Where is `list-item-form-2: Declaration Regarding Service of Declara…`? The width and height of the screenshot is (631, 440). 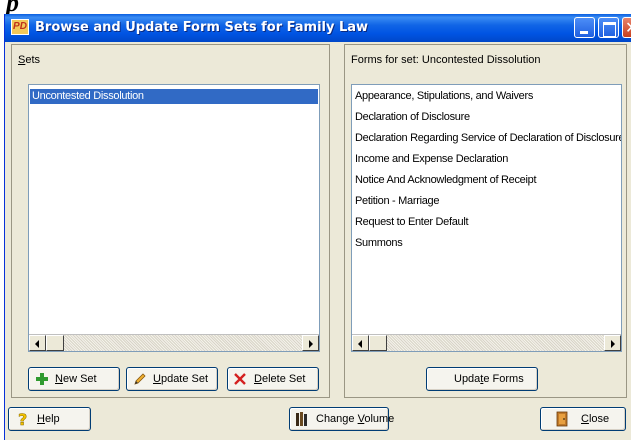
list-item-form-2: Declaration Regarding Service of Declara… is located at coordinates (487, 138).